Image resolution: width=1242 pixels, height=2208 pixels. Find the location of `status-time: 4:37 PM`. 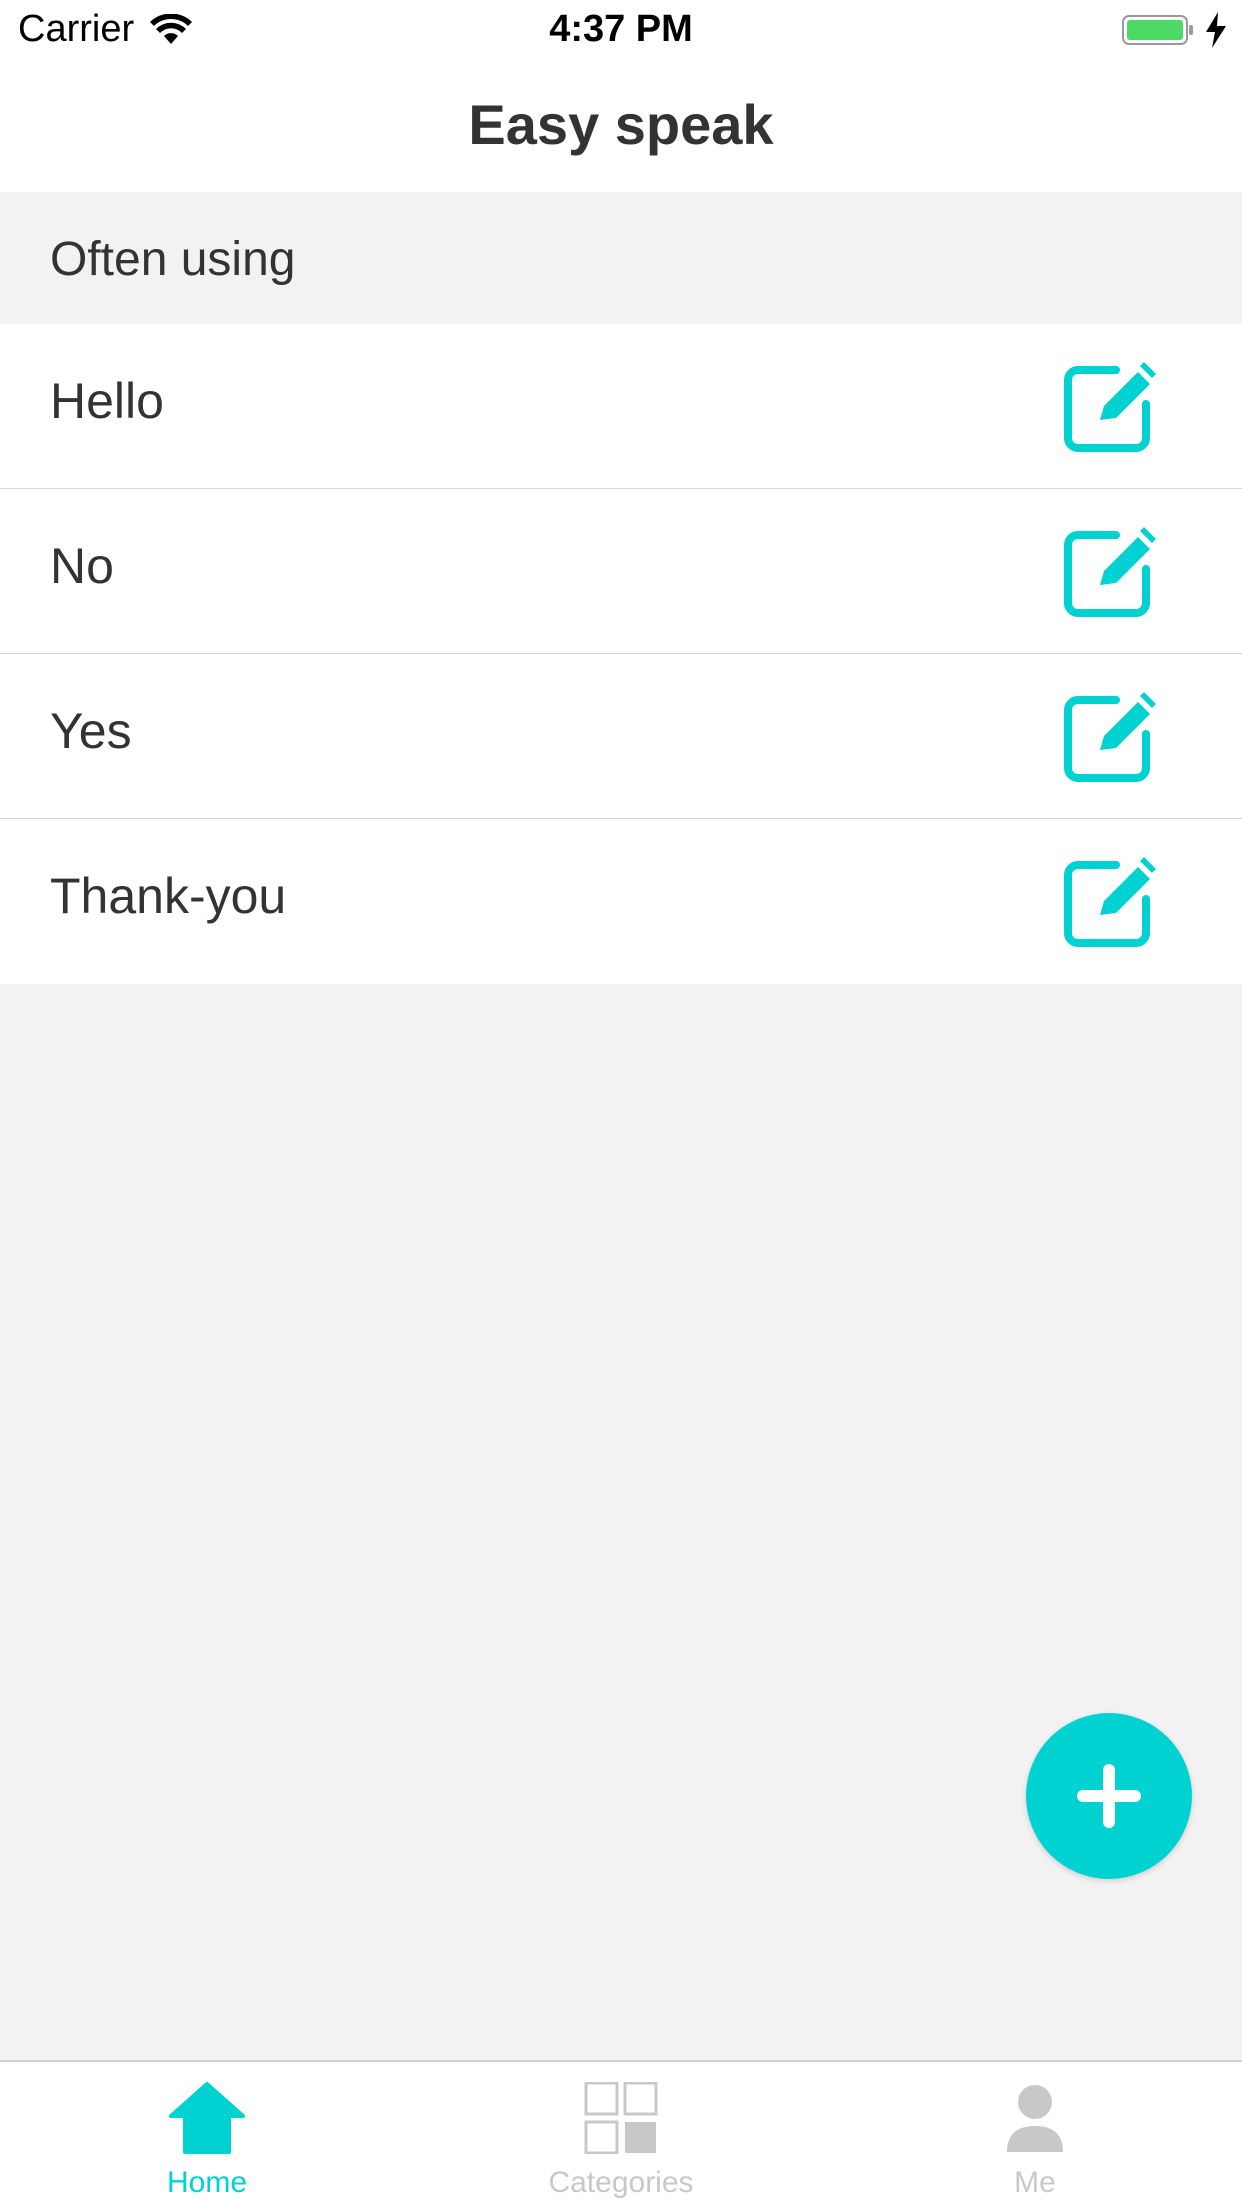

status-time: 4:37 PM is located at coordinates (621, 29).